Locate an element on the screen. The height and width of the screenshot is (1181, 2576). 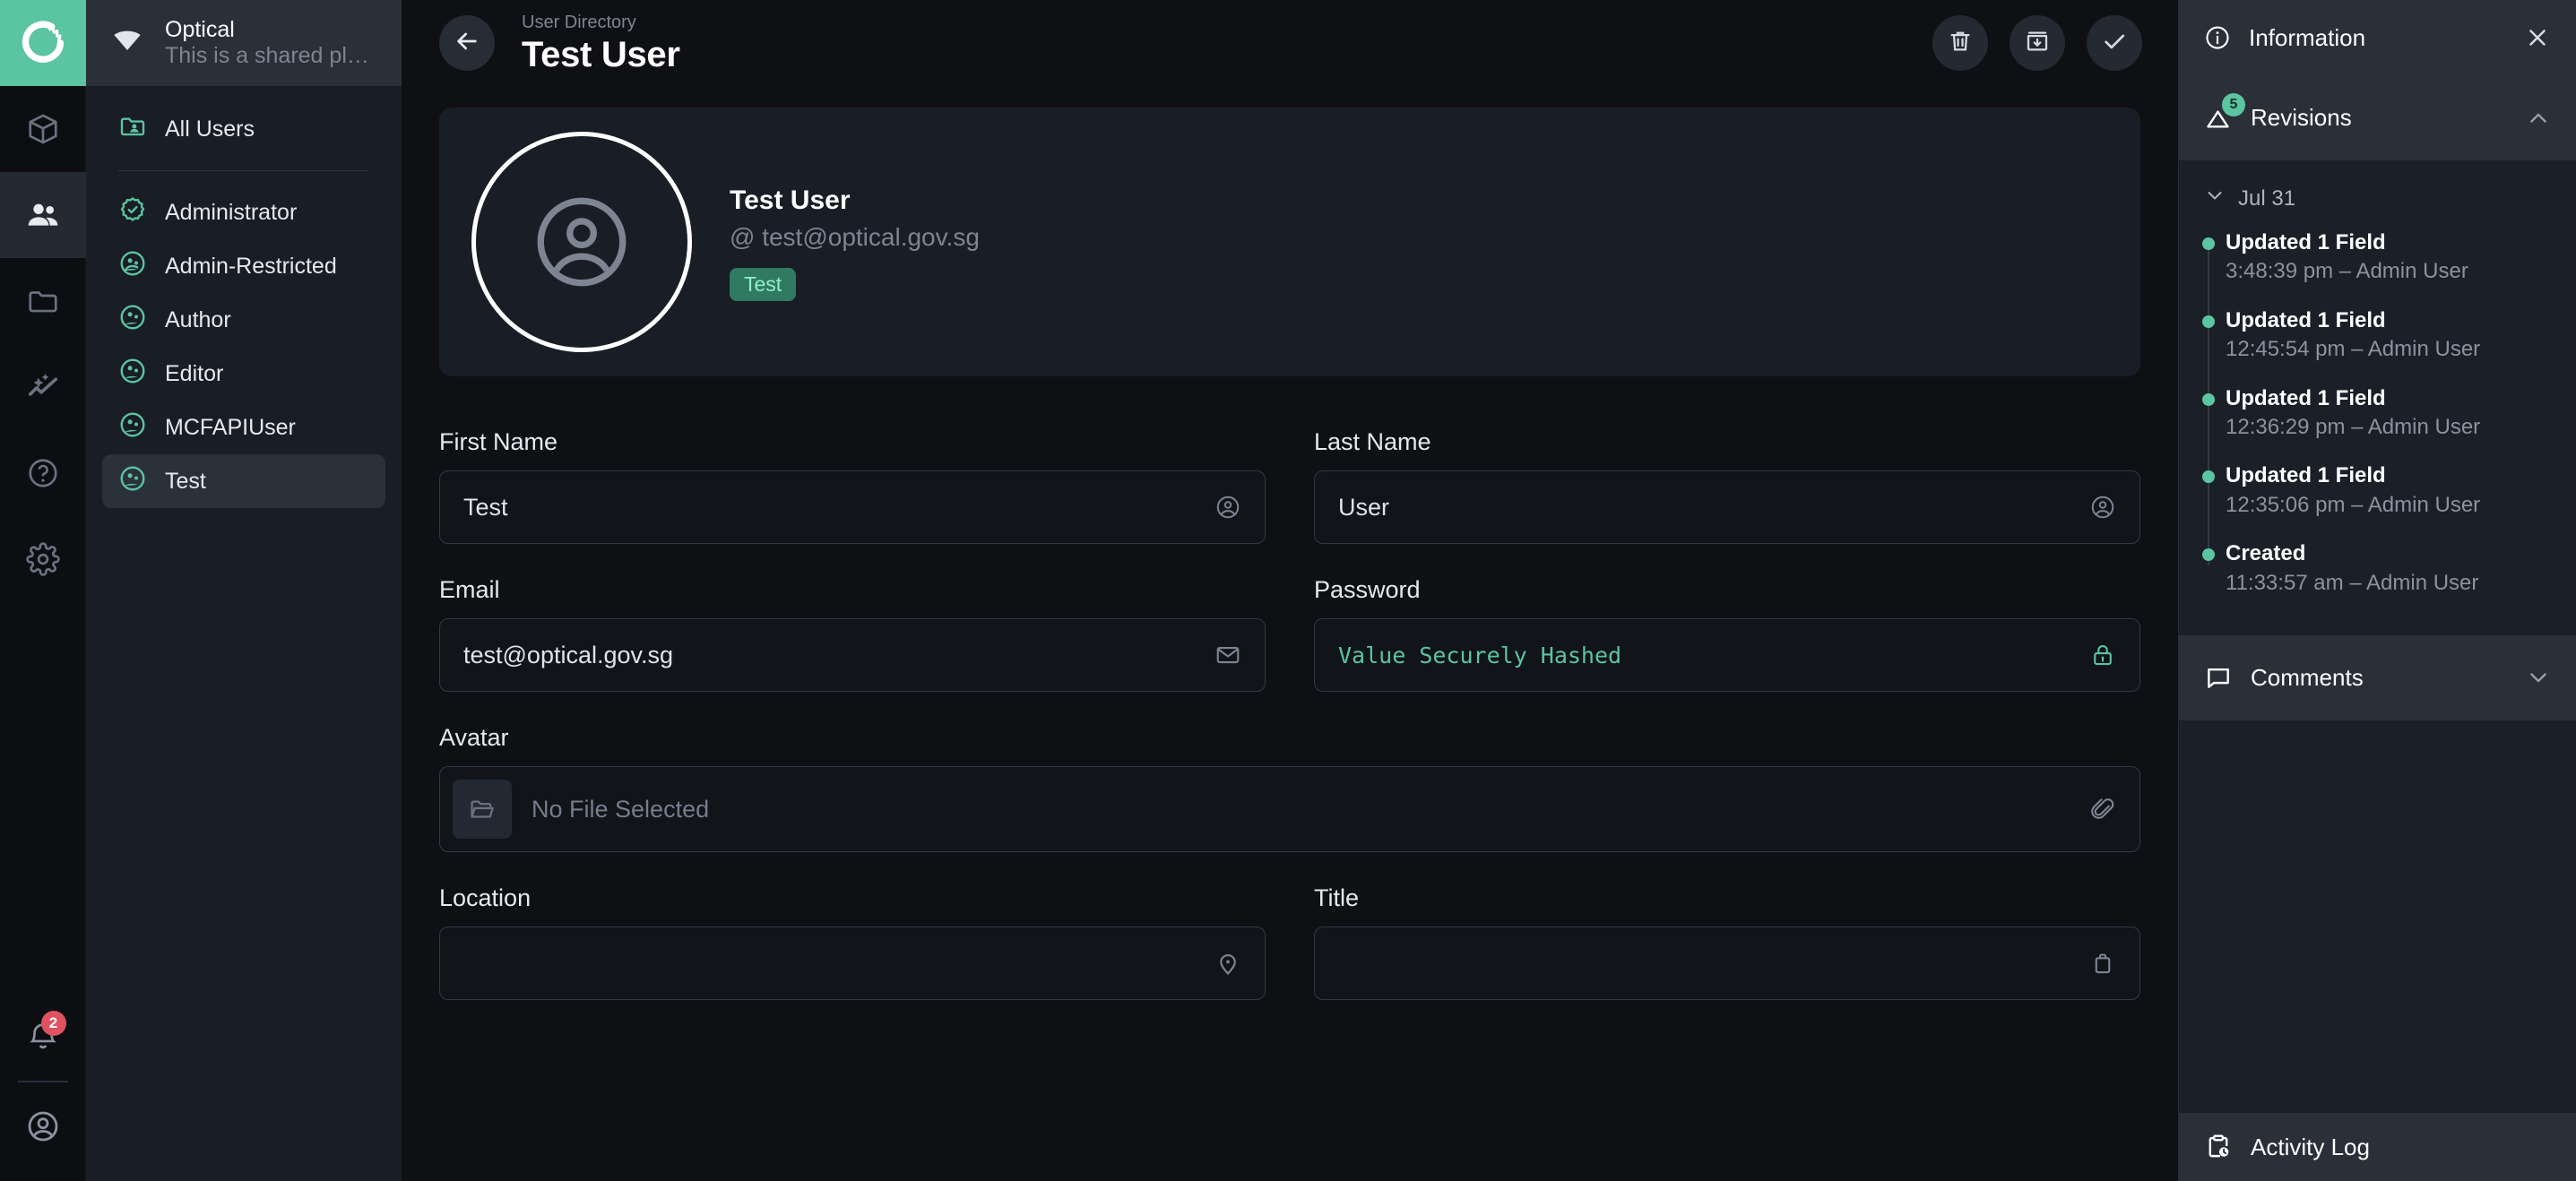
check-icon is located at coordinates (2114, 44).